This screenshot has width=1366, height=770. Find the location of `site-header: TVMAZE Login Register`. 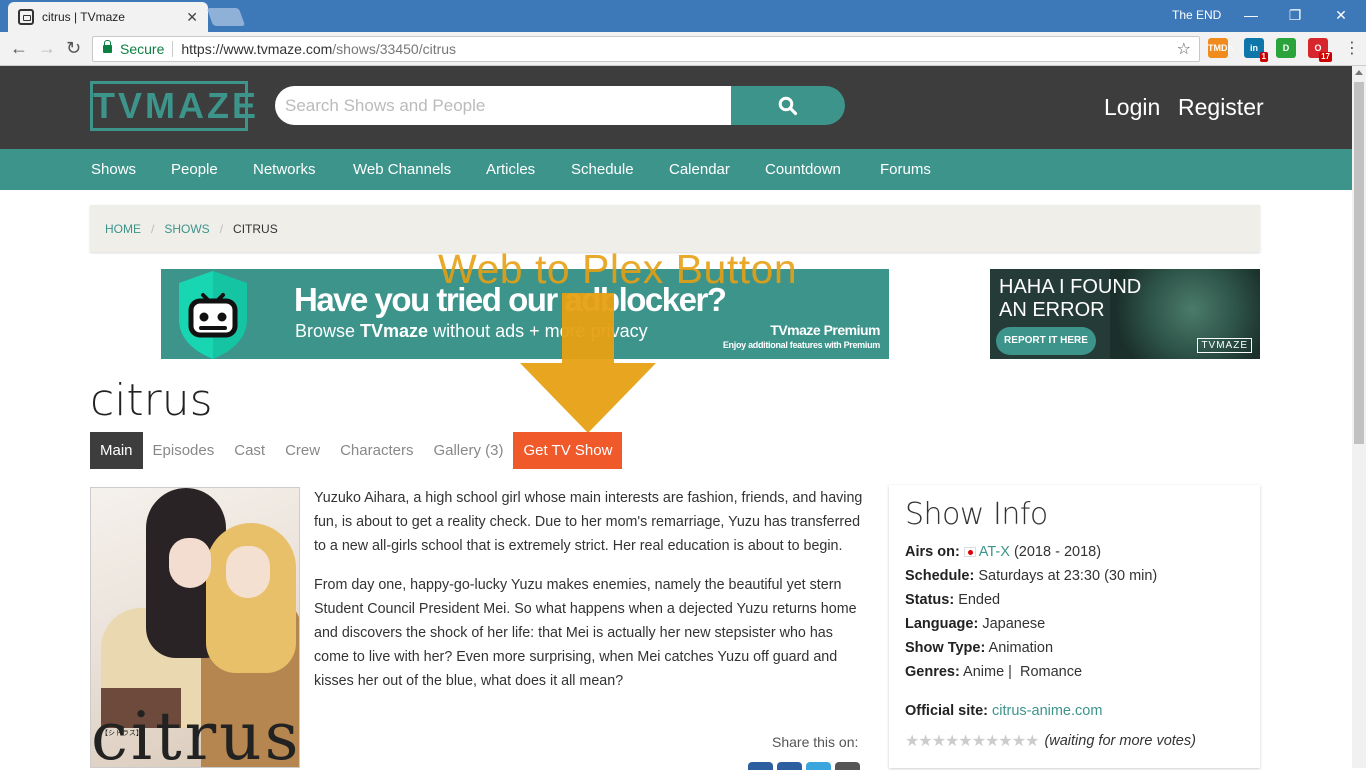

site-header: TVMAZE Login Register is located at coordinates (676, 107).